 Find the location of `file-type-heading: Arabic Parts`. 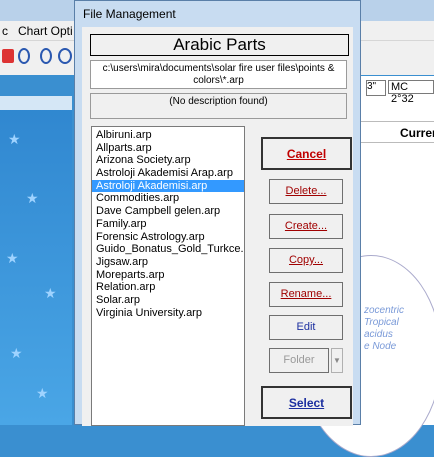

file-type-heading: Arabic Parts is located at coordinates (219, 45).